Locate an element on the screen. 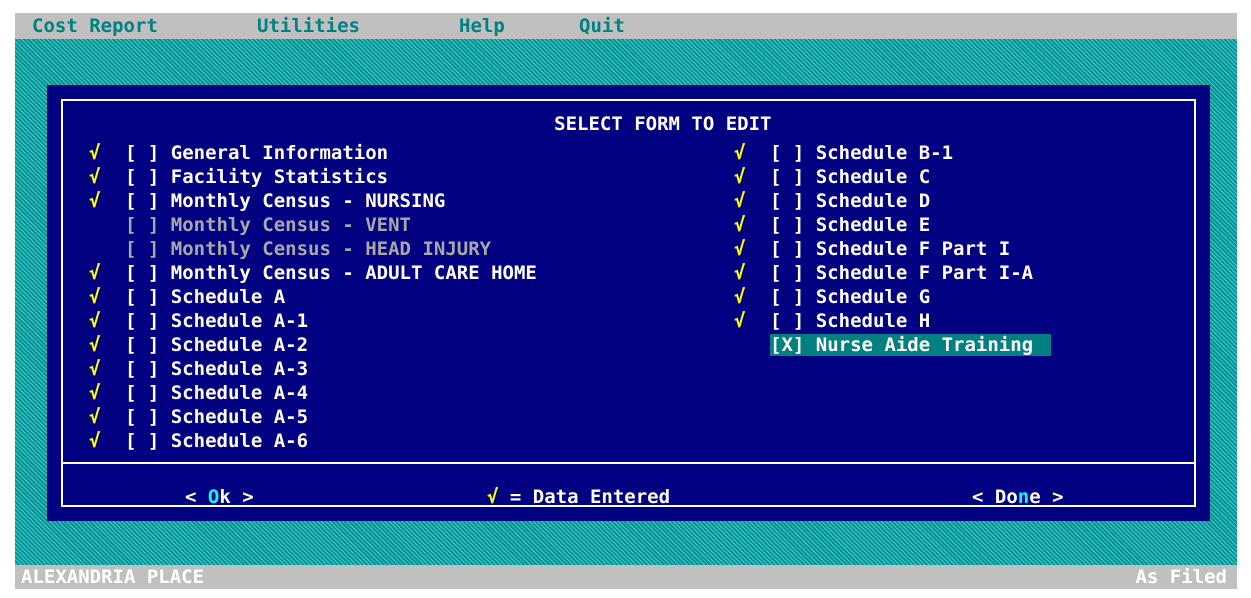 The image size is (1251, 598). dialog-title-text: SELECT FORM TO EDIT is located at coordinates (663, 124).